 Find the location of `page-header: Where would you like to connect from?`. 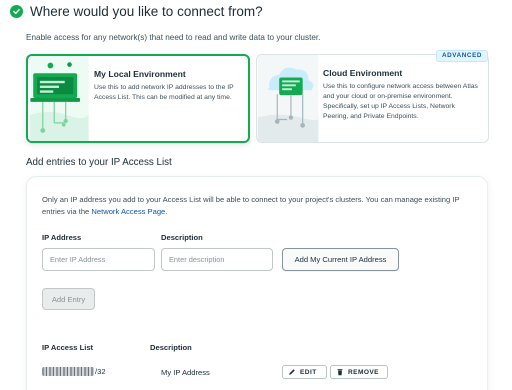

page-header: Where would you like to connect from? is located at coordinates (136, 11).